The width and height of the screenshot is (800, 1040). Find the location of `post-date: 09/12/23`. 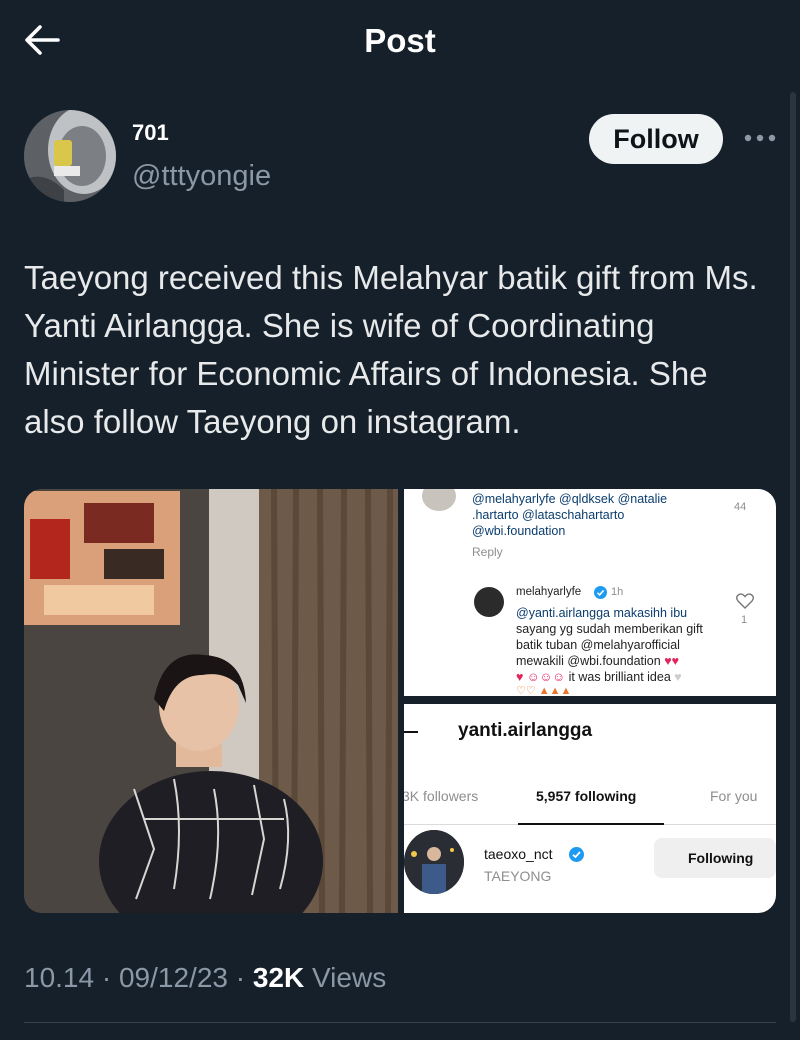

post-date: 09/12/23 is located at coordinates (173, 977).